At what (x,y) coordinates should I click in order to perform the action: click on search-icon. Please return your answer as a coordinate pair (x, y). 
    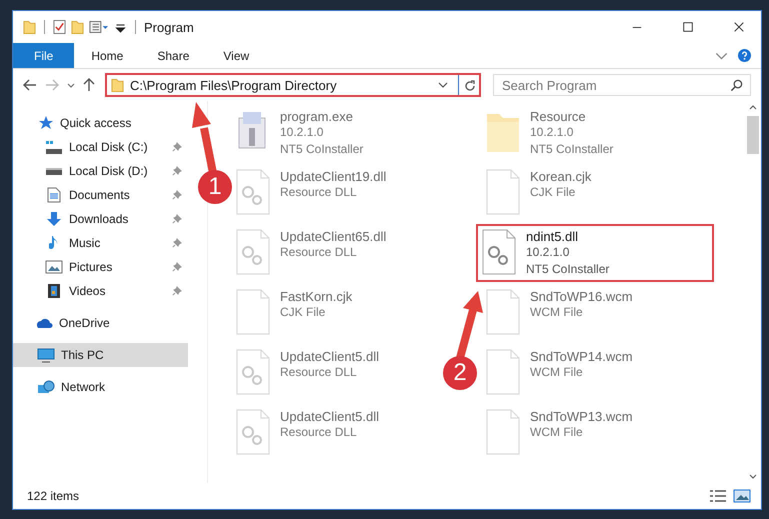
    Looking at the image, I should click on (736, 85).